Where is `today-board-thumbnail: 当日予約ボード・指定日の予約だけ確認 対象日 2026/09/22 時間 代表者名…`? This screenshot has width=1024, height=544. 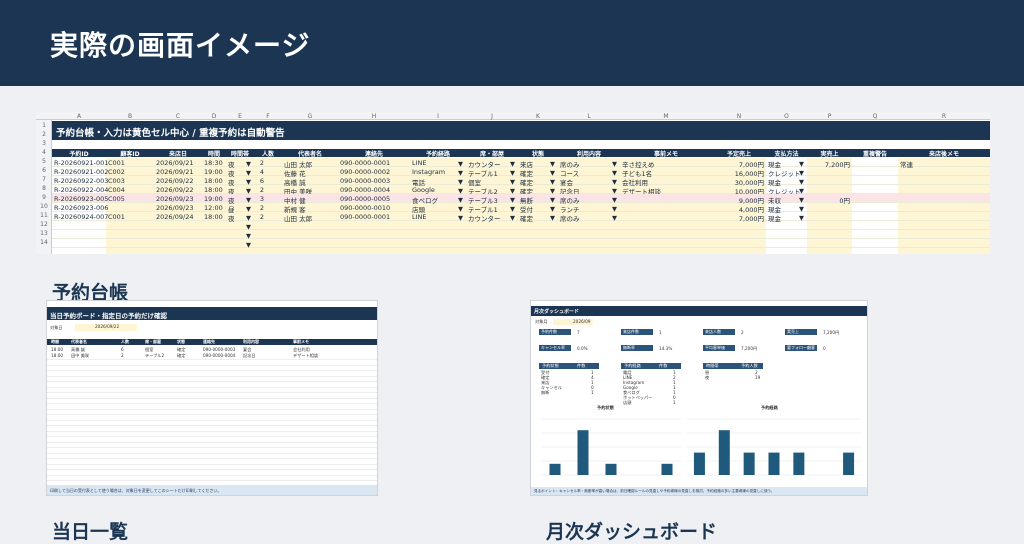 today-board-thumbnail: 当日予約ボード・指定日の予約だけ確認 対象日 2026/09/22 時間 代表者名… is located at coordinates (212, 398).